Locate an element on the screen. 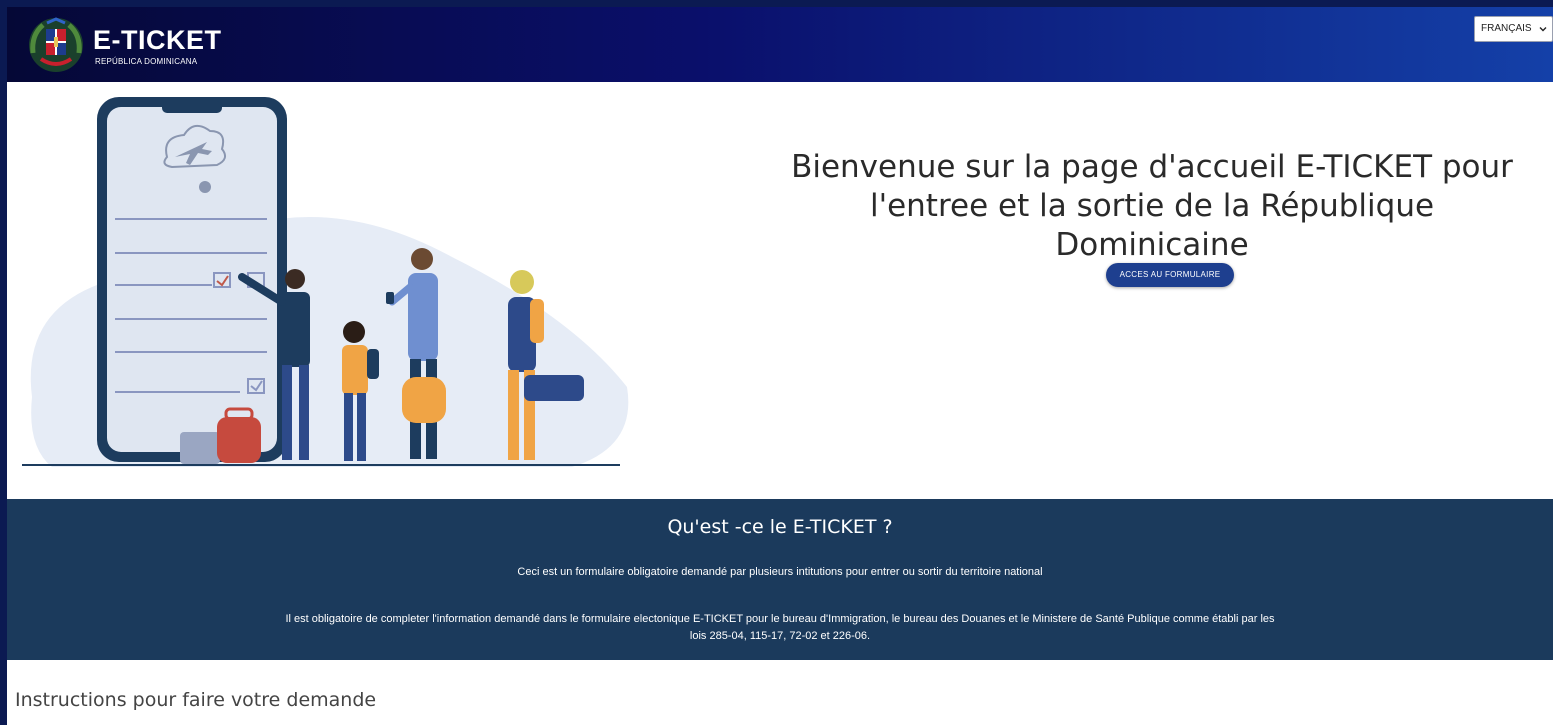 The width and height of the screenshot is (1553, 725). logo: E-TICKET REPÚBLICA DOMINICANA is located at coordinates (125, 45).